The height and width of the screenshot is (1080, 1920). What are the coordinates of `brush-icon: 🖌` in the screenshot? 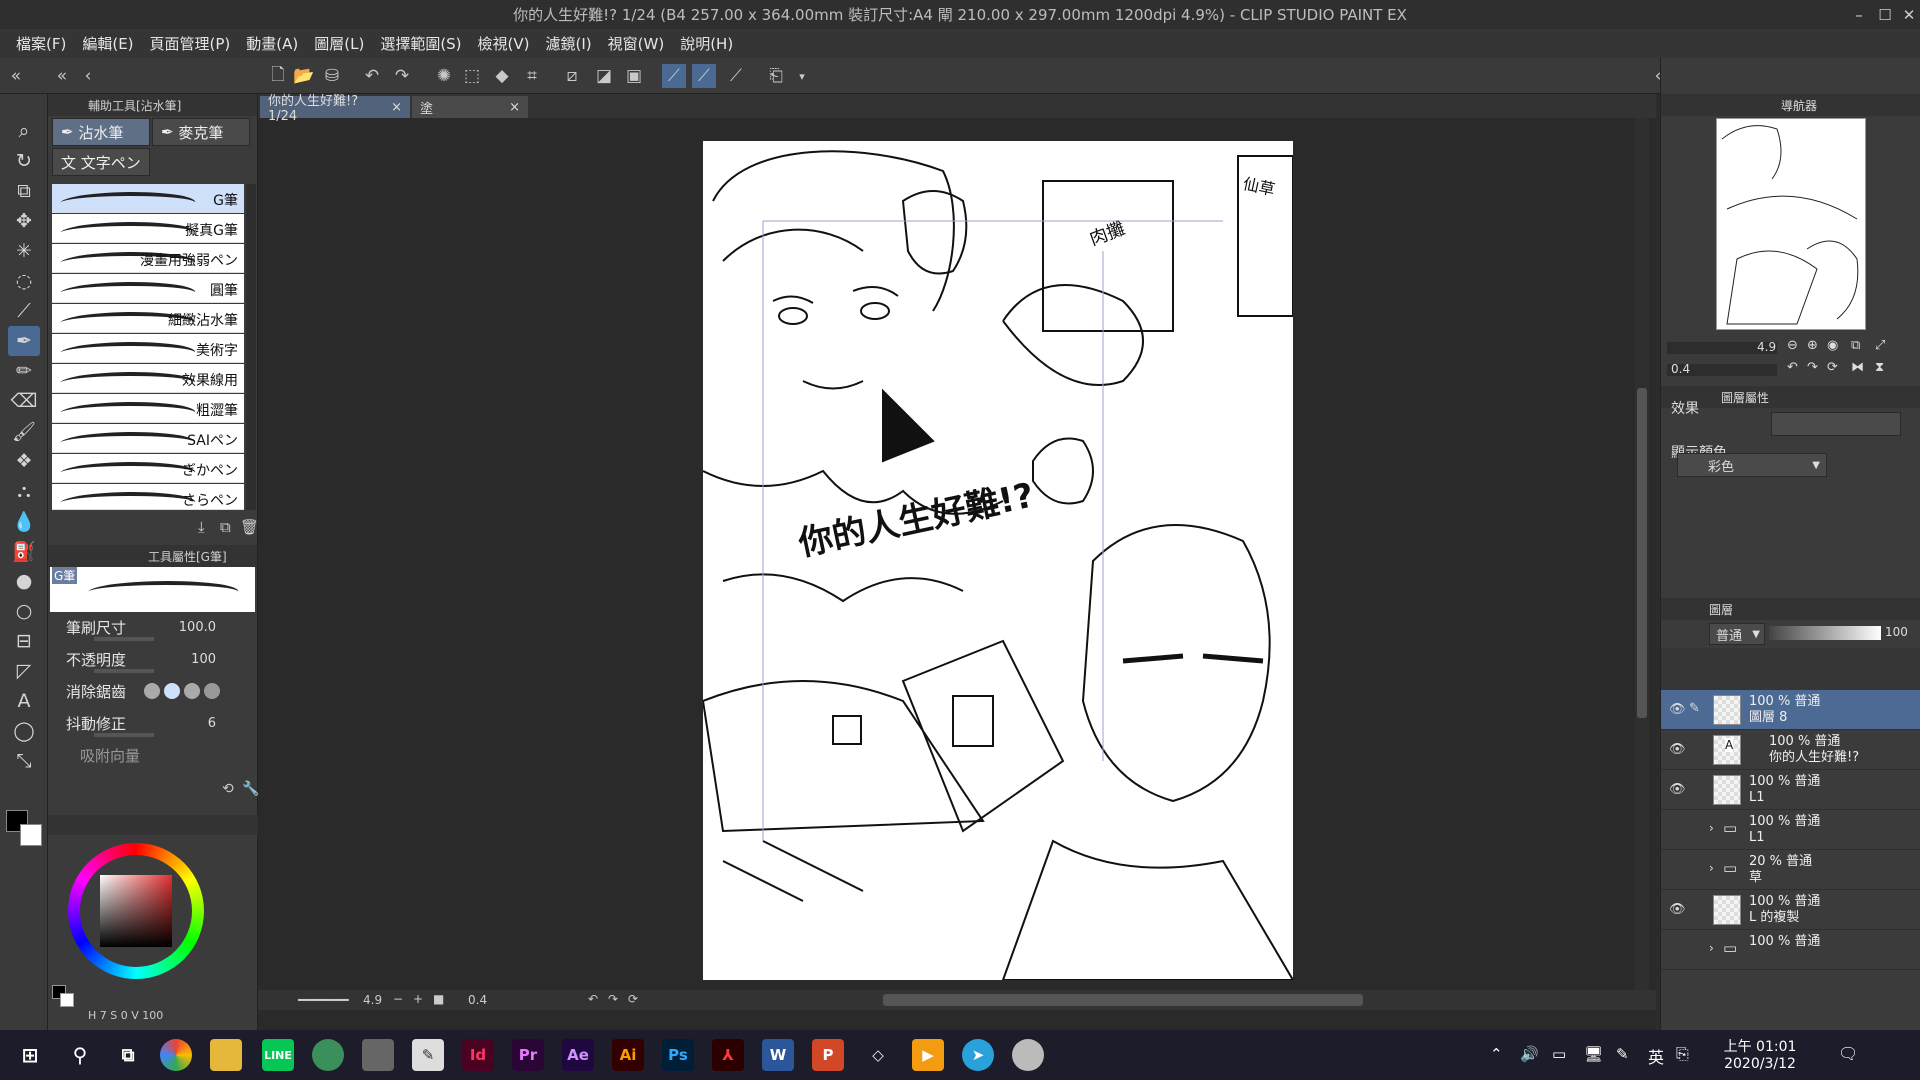 It's located at (24, 431).